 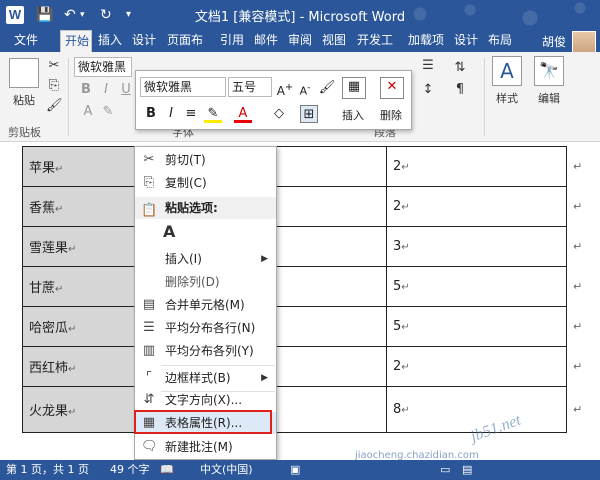 What do you see at coordinates (78, 246) in the screenshot?
I see `table-cell: 雪莲果↵` at bounding box center [78, 246].